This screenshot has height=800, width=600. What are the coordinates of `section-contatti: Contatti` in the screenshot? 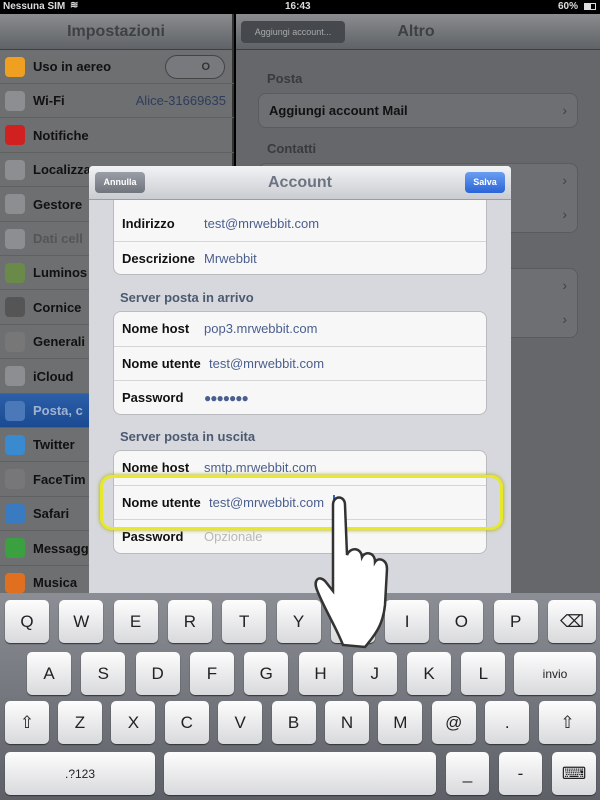 It's located at (292, 148).